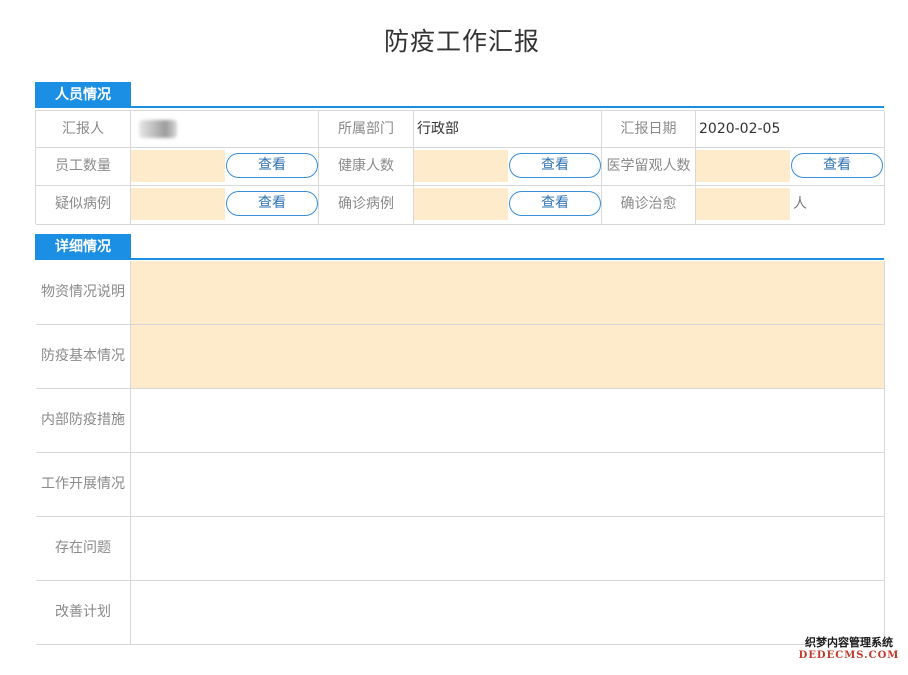 This screenshot has width=908, height=675. I want to click on observation-count-label: 医学留观人数, so click(649, 167).